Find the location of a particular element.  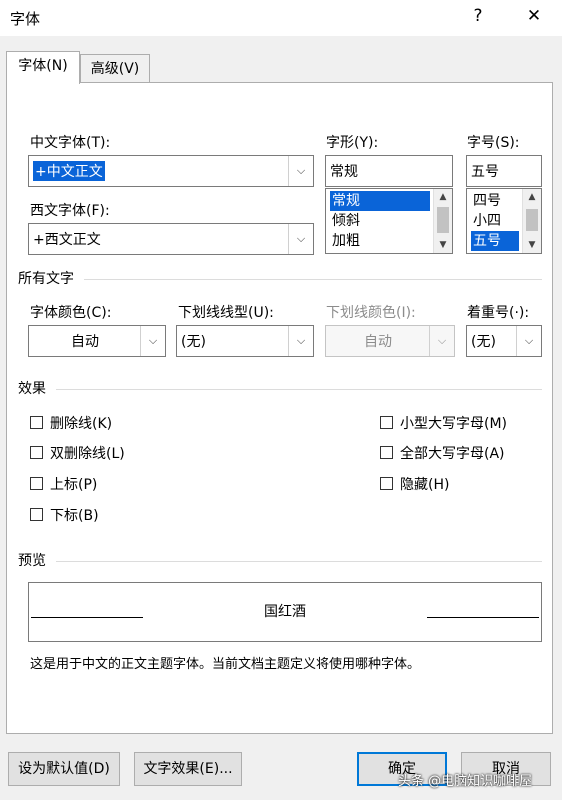

tab-font: 字体(N) is located at coordinates (43, 67).